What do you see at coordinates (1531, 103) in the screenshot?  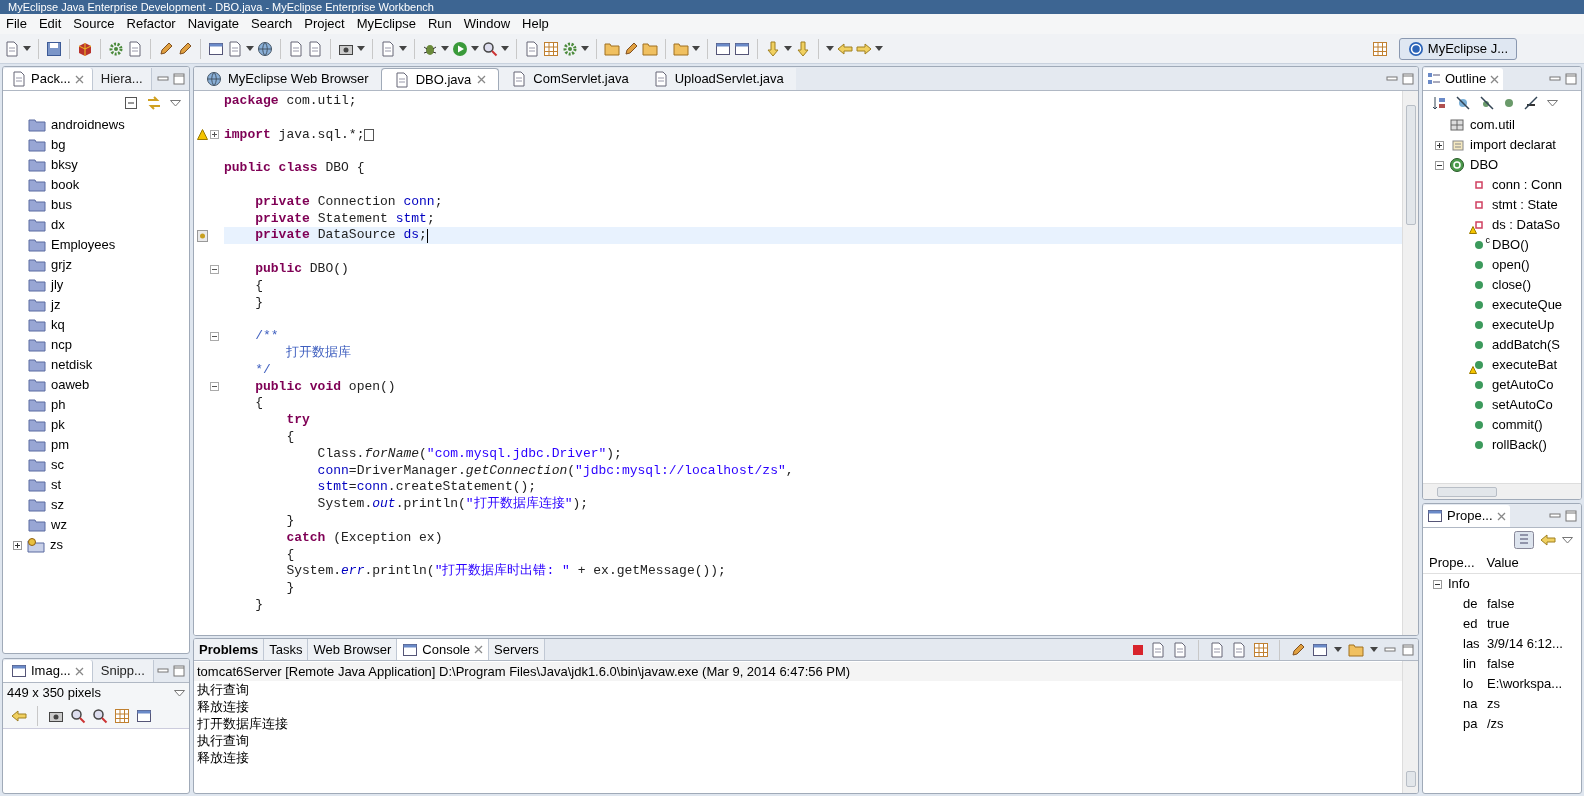 I see `hide-local-icon` at bounding box center [1531, 103].